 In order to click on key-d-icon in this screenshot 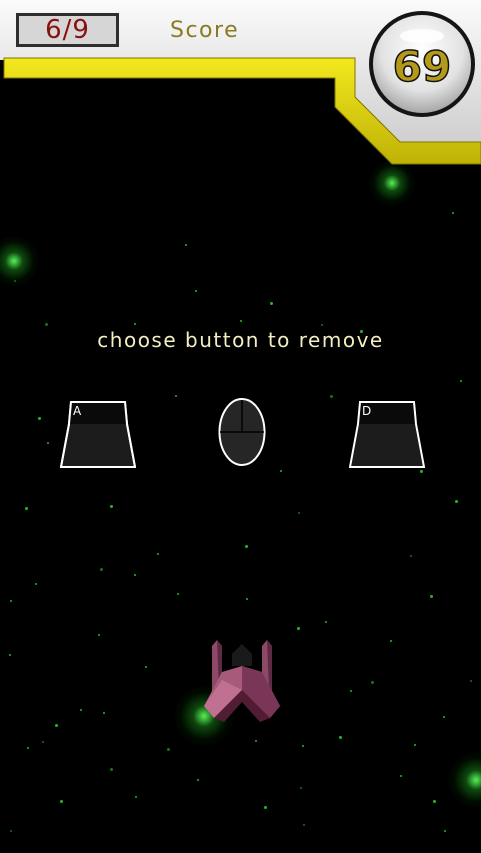, I will do `click(387, 434)`.